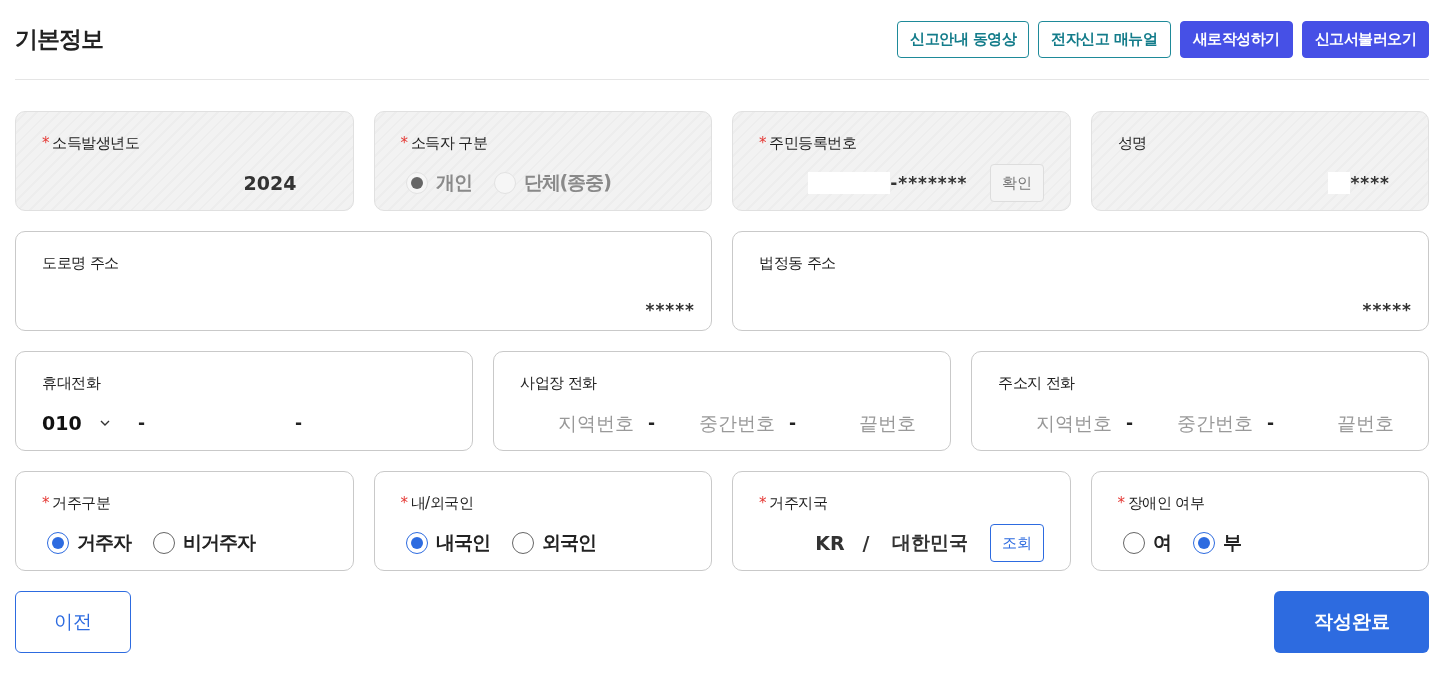  Describe the element at coordinates (929, 183) in the screenshot. I see `field-value: -*******` at that location.